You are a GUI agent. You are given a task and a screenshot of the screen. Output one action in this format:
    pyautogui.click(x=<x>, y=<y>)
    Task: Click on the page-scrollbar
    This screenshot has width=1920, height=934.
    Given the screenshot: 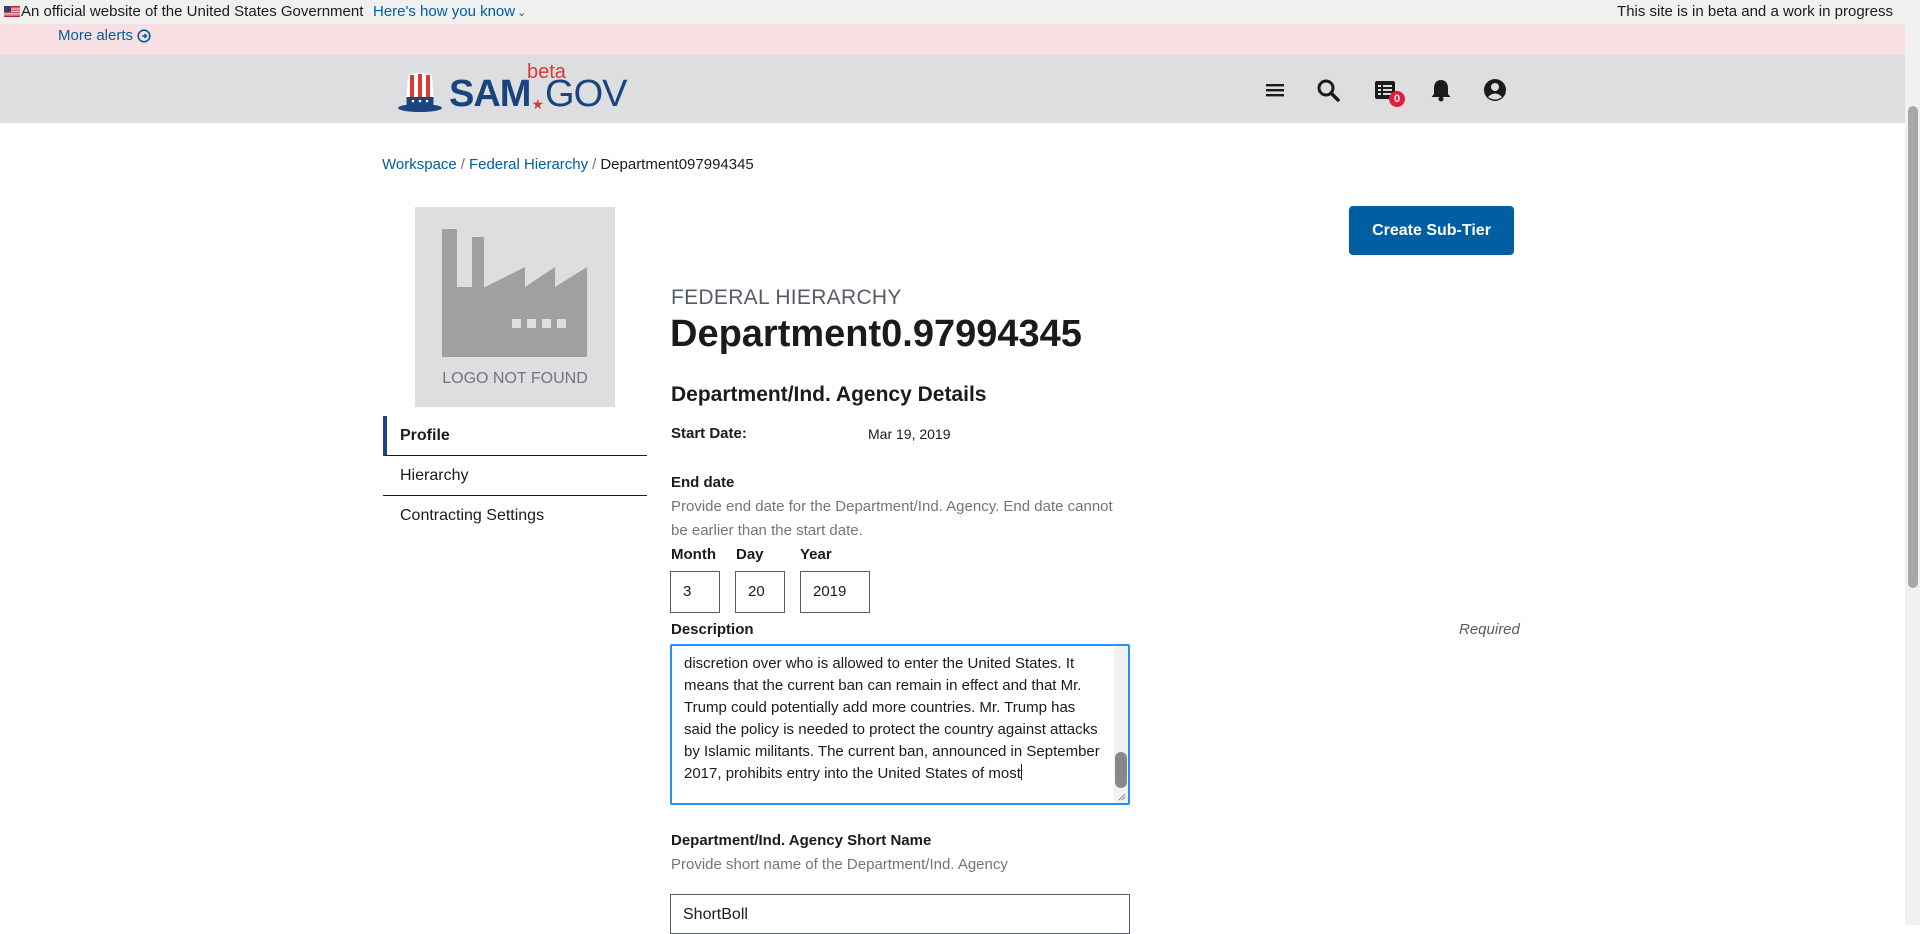 What is the action you would take?
    pyautogui.click(x=1912, y=462)
    